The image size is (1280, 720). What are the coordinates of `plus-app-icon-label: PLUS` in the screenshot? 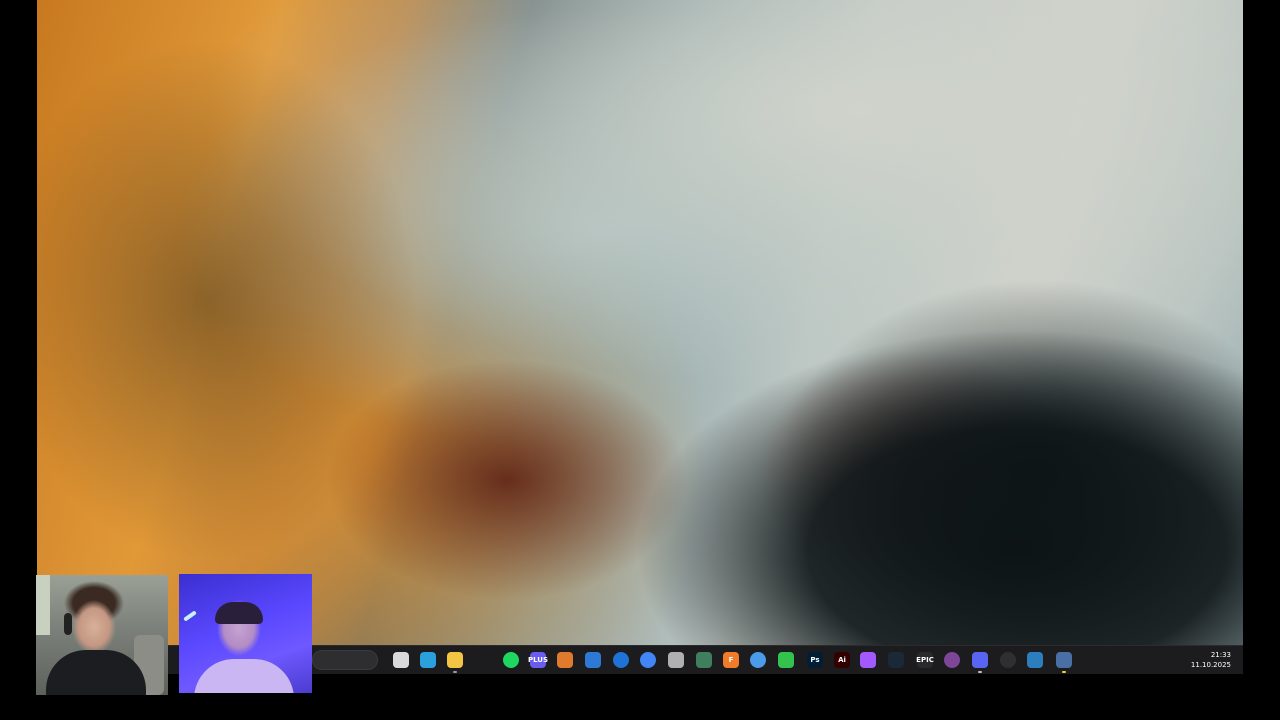 It's located at (538, 659).